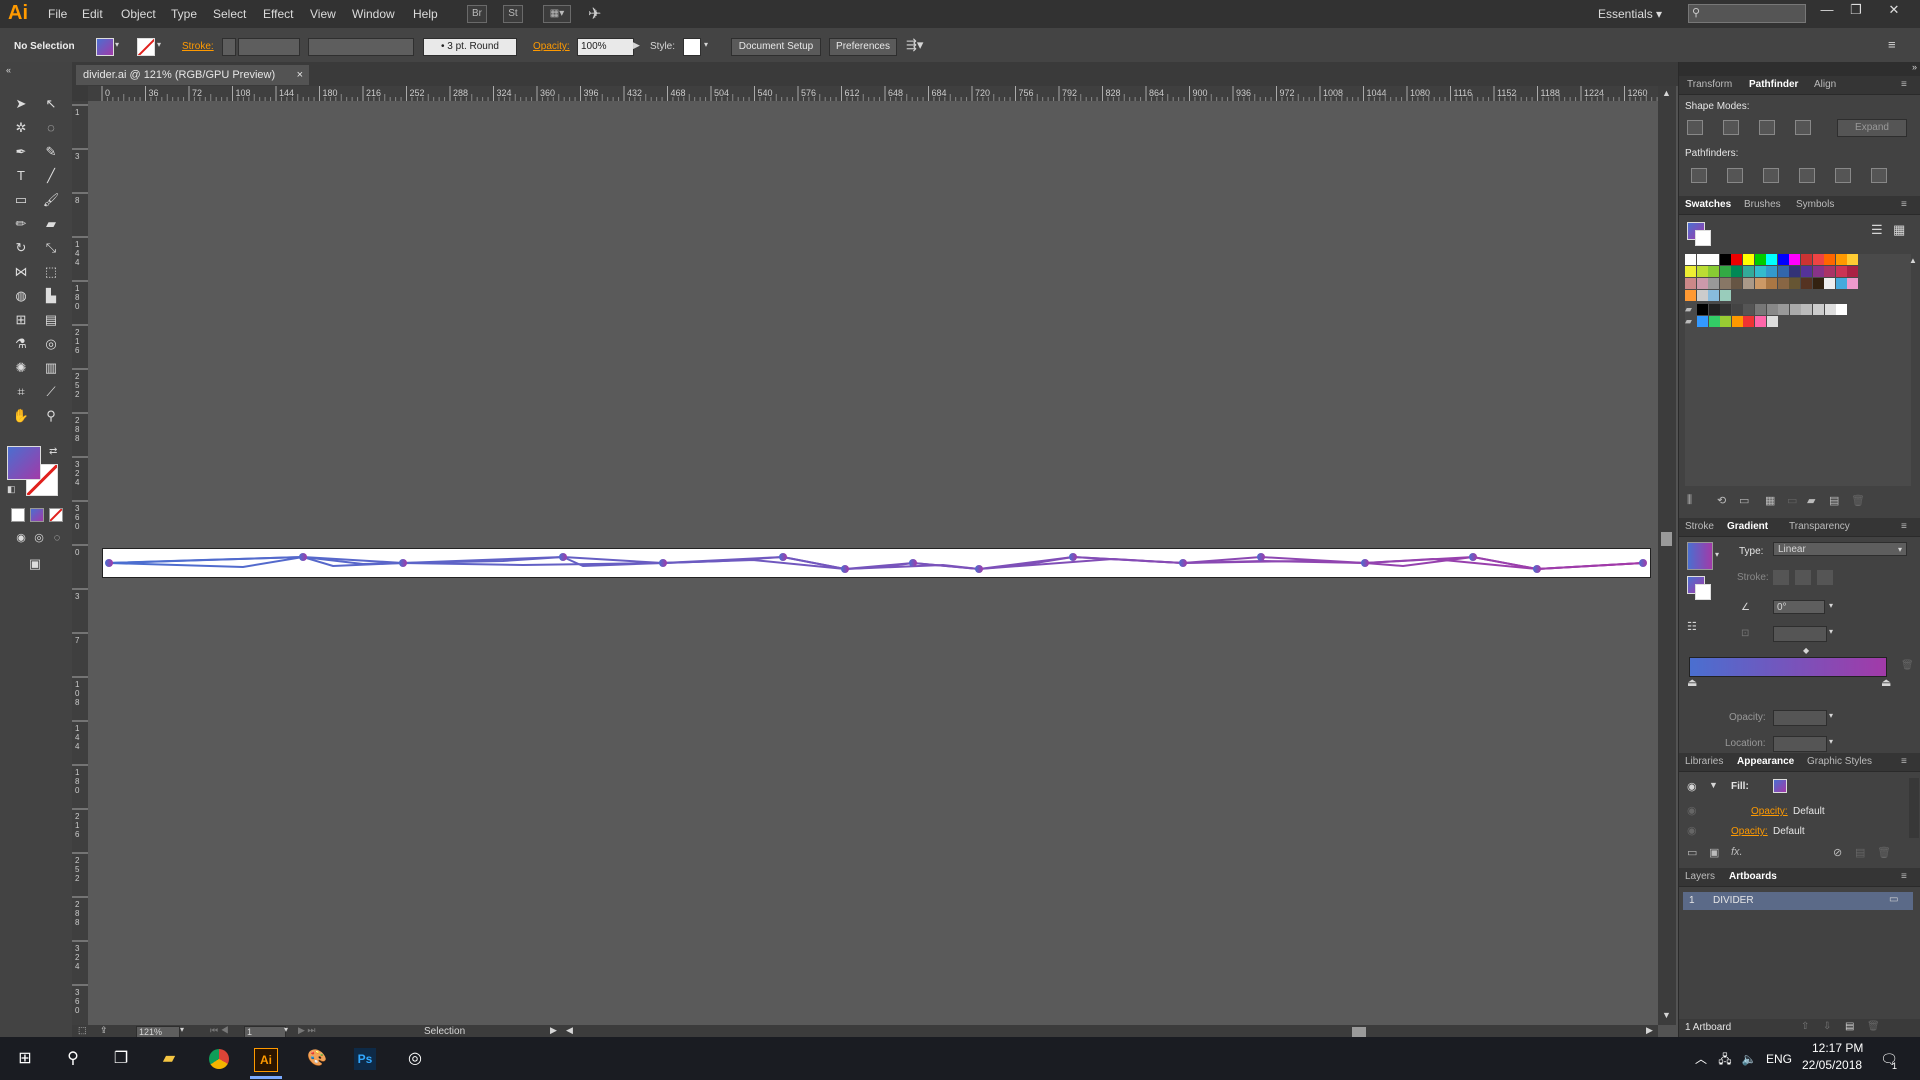 The height and width of the screenshot is (1080, 1920). I want to click on search-icon: ⚲, so click(73, 1059).